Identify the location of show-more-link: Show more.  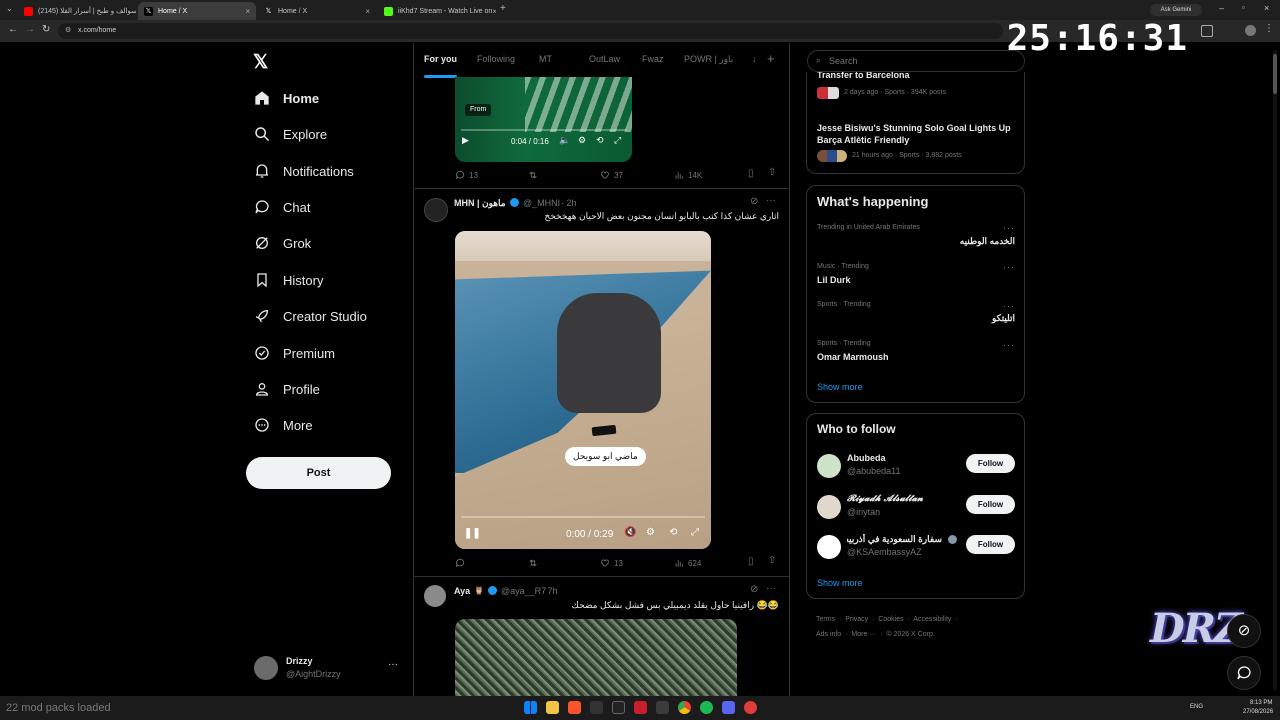
(840, 583).